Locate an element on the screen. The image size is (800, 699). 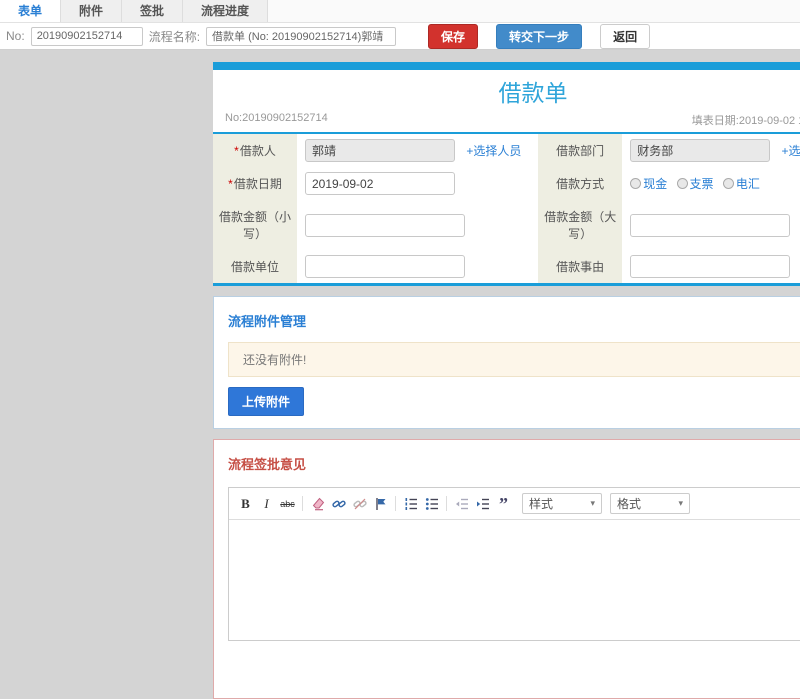
no-input is located at coordinates (86, 36).